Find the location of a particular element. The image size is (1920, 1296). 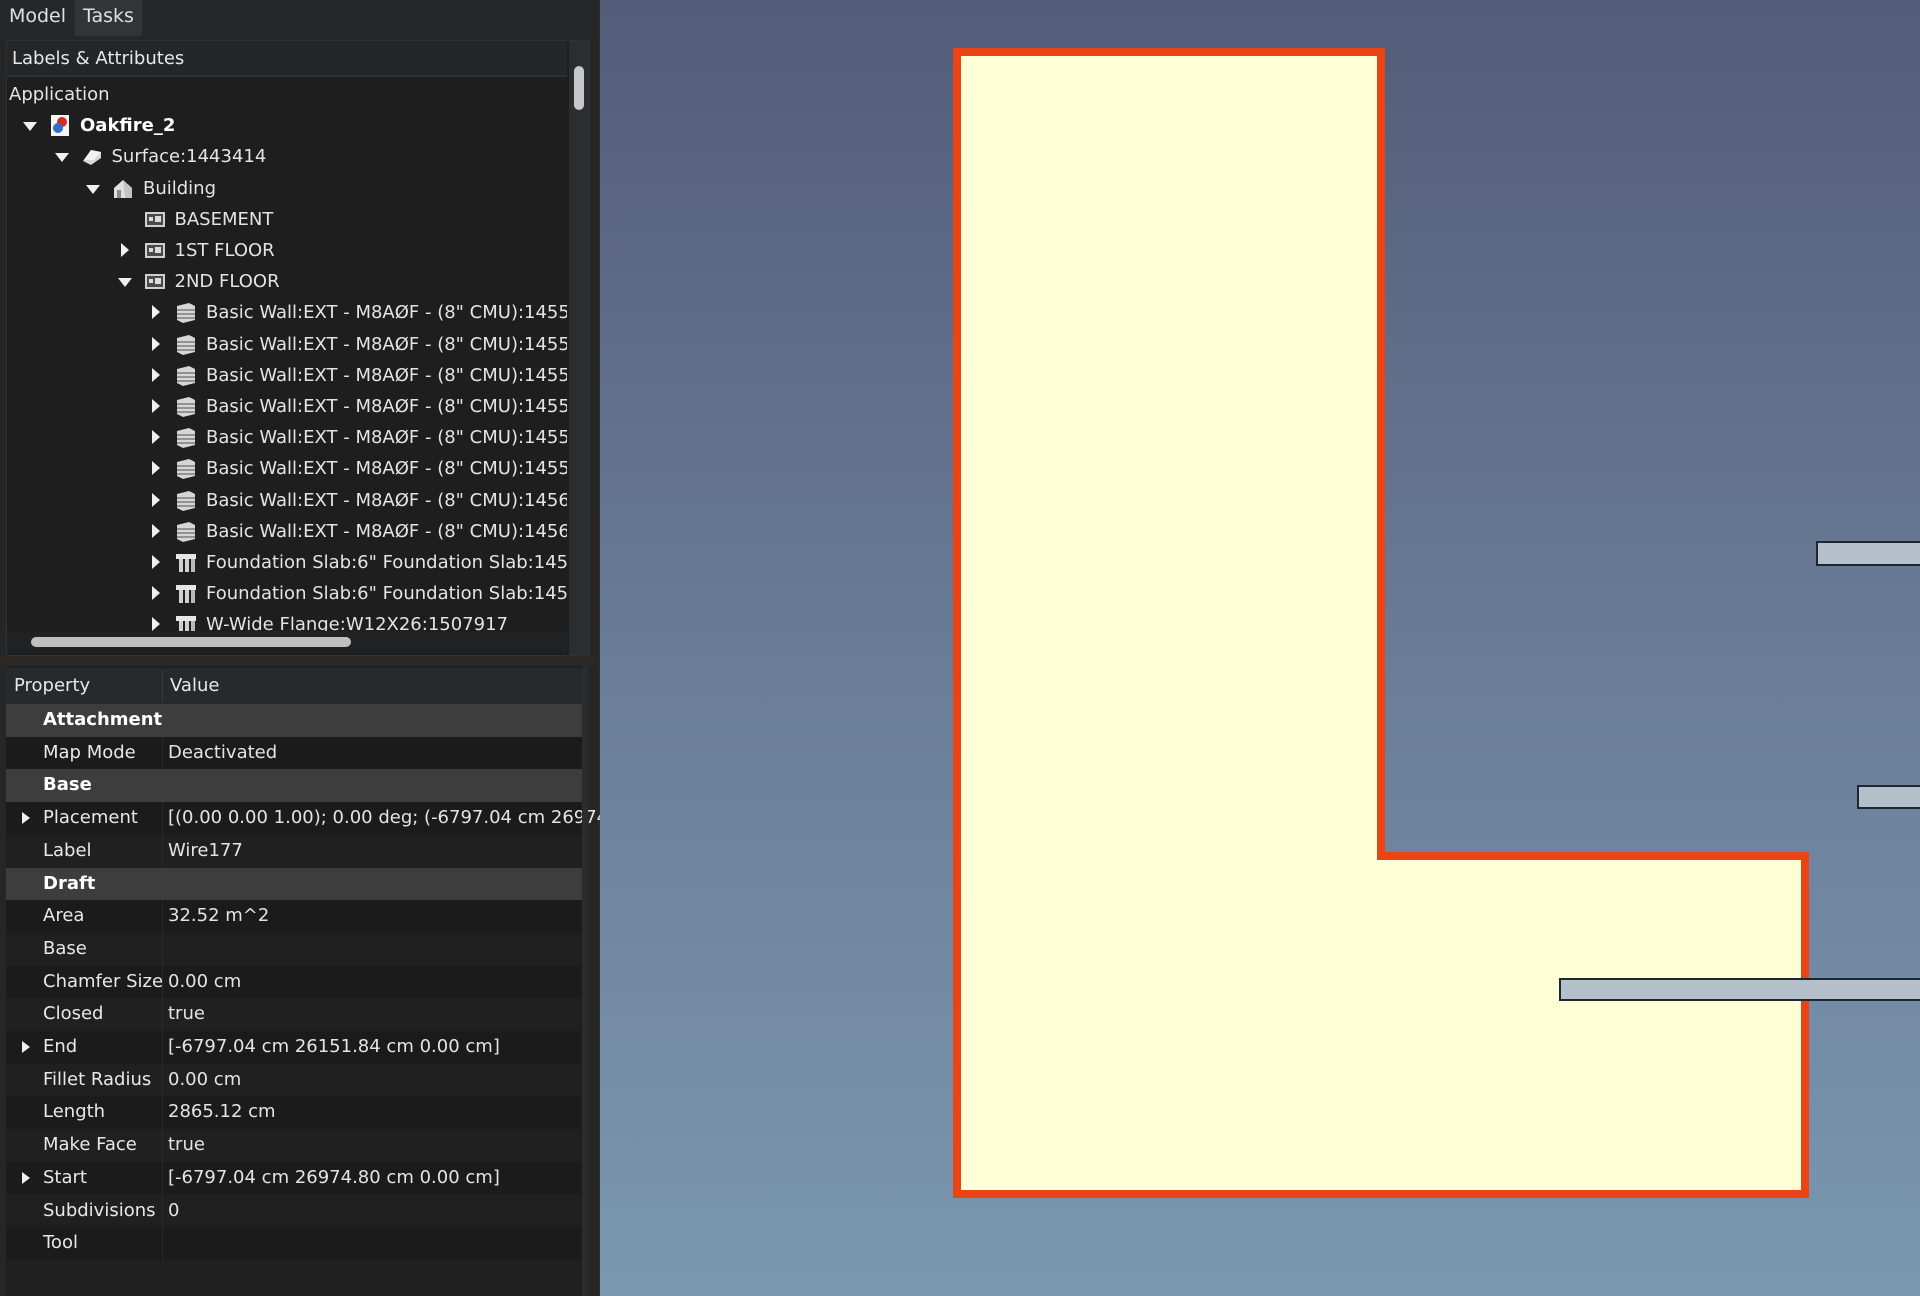

property-value: [-6797.04 cm 26151.84 cm 0.00 cm] is located at coordinates (334, 1047).